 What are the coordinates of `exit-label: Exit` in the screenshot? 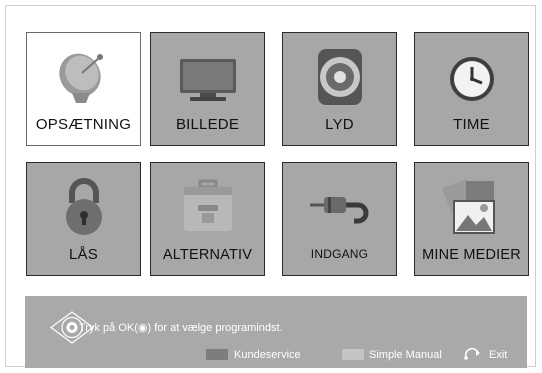 It's located at (498, 355).